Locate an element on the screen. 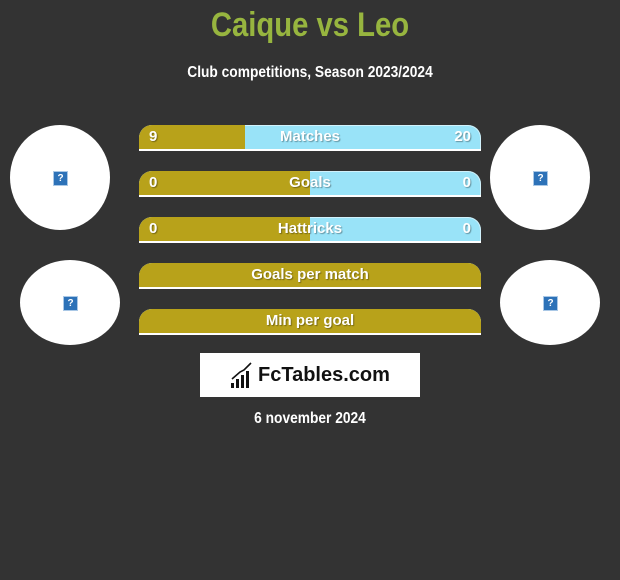 The width and height of the screenshot is (620, 580). page-title: Caique vs Leo is located at coordinates (310, 25).